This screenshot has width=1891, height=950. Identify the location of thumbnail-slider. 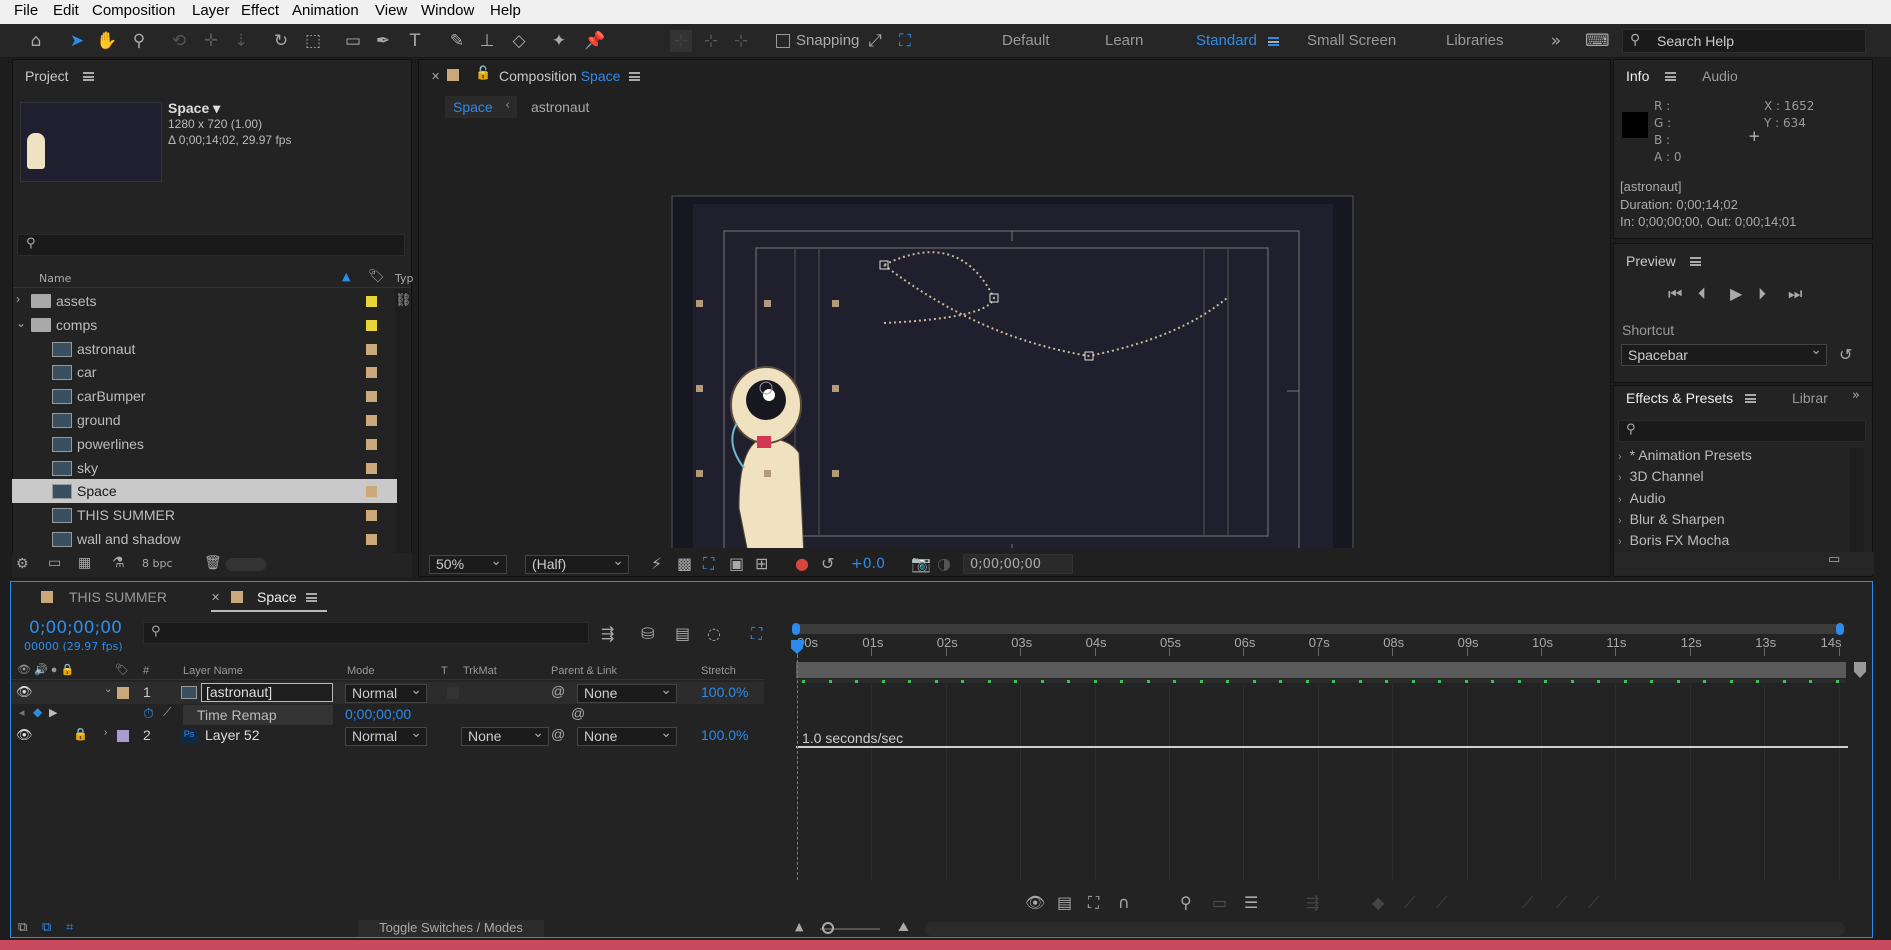
(246, 564).